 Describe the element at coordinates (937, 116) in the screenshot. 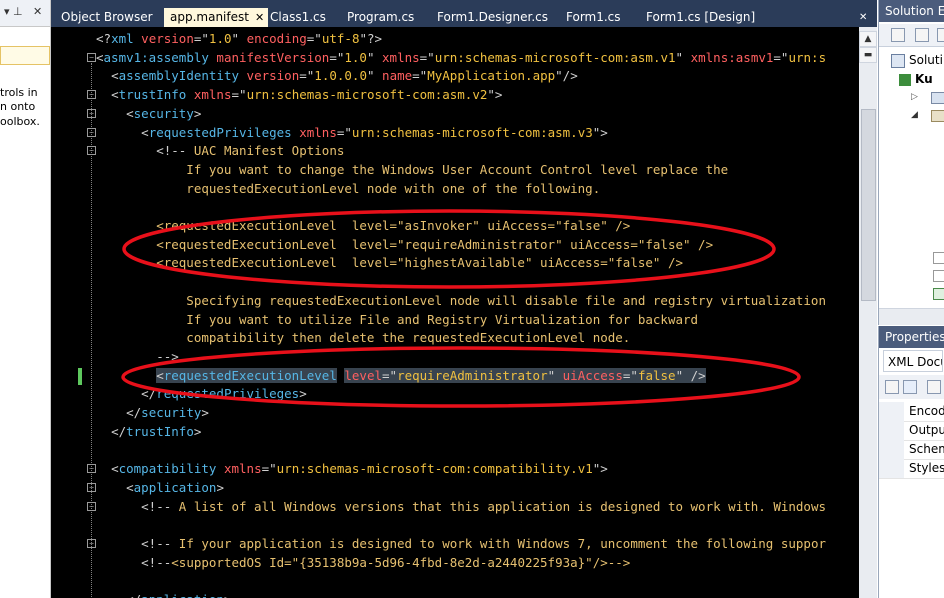

I see `references-folder-icon` at that location.